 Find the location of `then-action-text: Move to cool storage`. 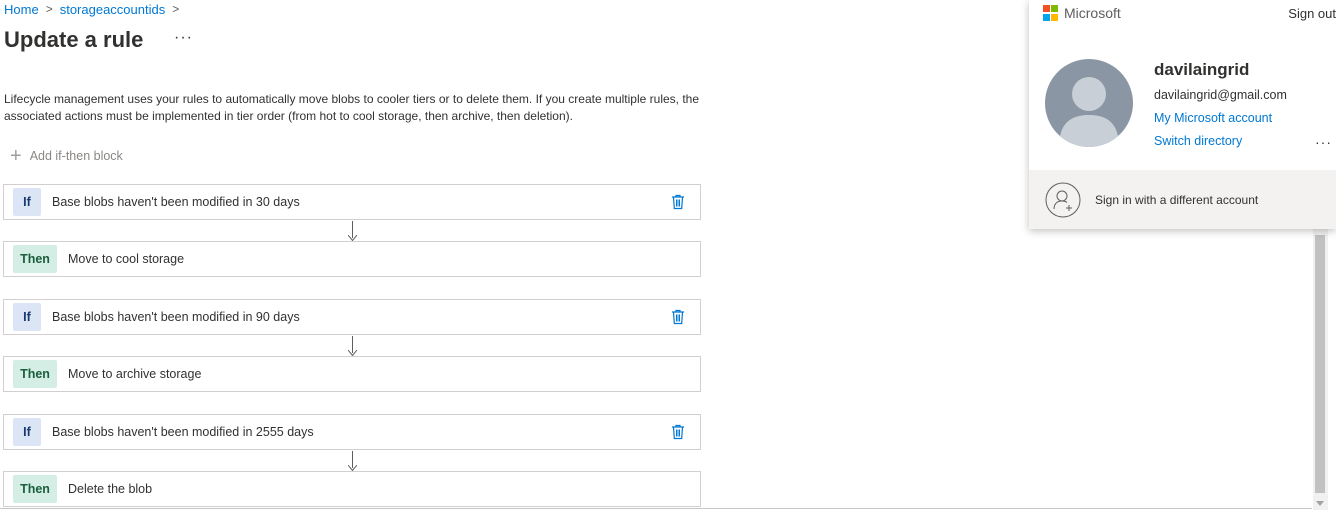

then-action-text: Move to cool storage is located at coordinates (126, 259).